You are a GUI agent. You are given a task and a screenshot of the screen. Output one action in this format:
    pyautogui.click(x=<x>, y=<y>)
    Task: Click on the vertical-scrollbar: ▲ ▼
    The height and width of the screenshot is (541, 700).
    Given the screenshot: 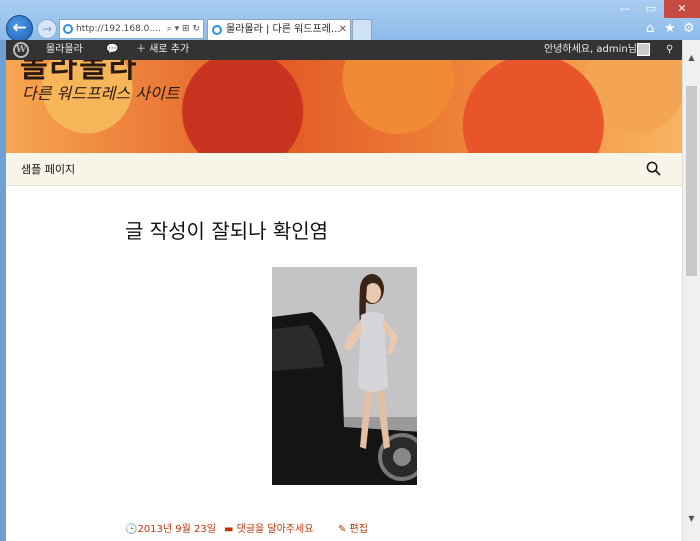 What is the action you would take?
    pyautogui.click(x=691, y=290)
    